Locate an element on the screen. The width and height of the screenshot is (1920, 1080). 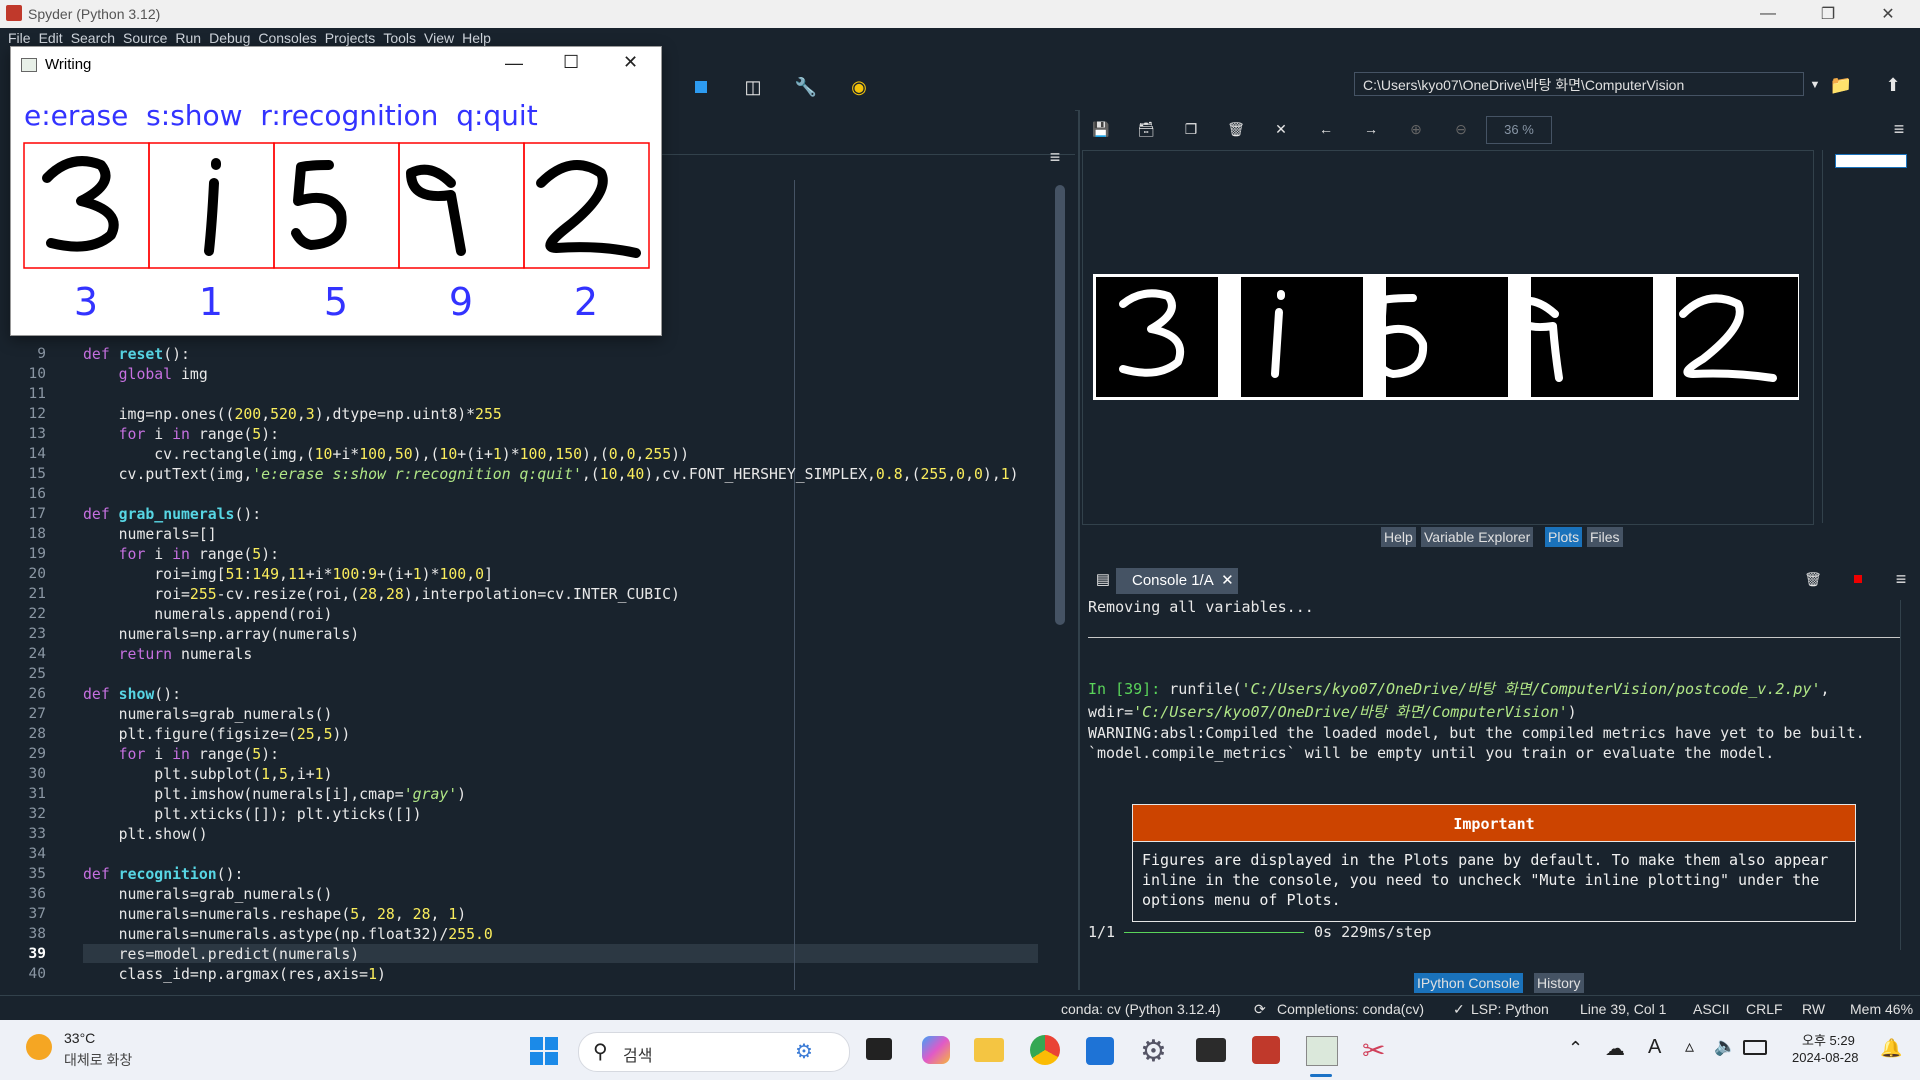
completions-status: Completions: conda(cv) is located at coordinates (1350, 1009).